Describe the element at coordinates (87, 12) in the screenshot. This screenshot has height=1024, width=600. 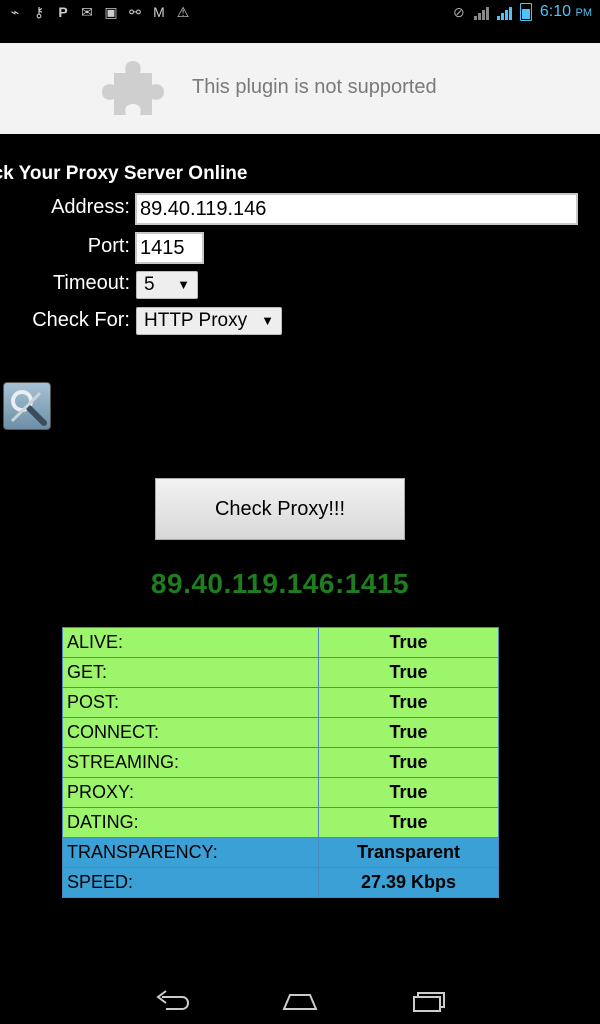
I see `message-icon: ✉` at that location.